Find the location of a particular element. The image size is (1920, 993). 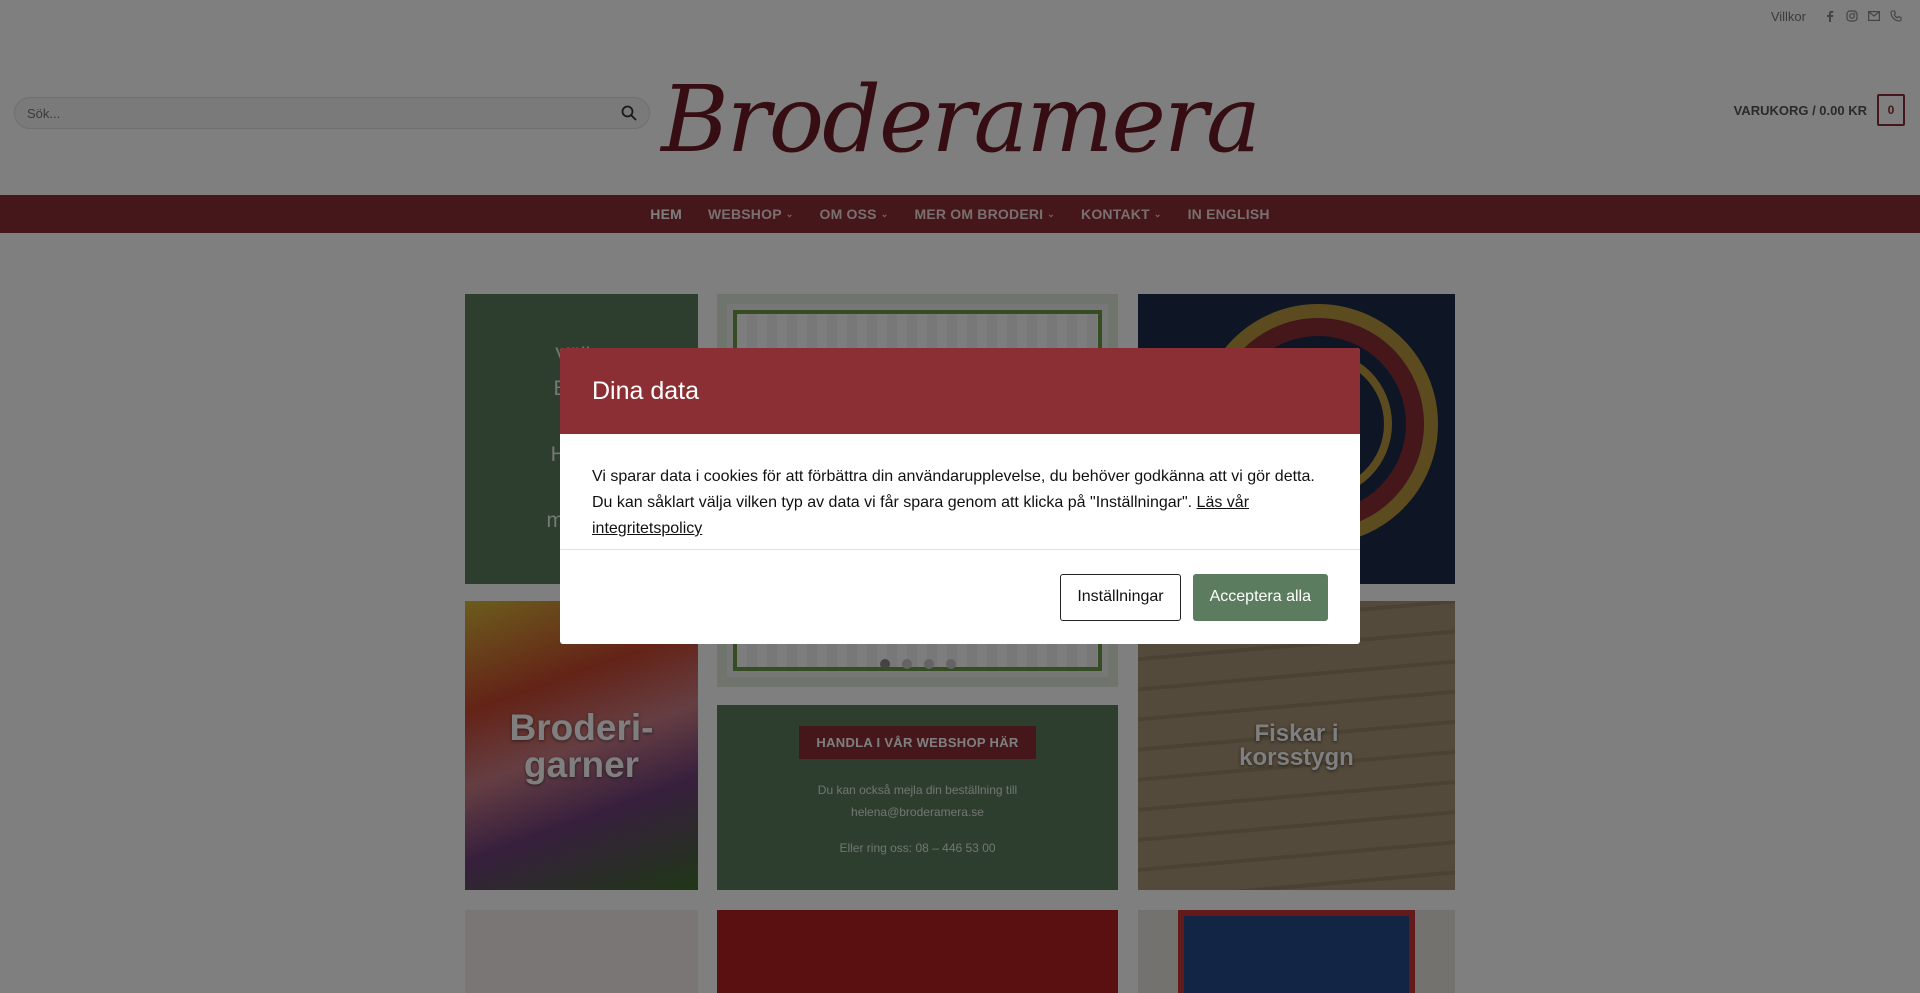

modal-header: Dina data is located at coordinates (960, 391).